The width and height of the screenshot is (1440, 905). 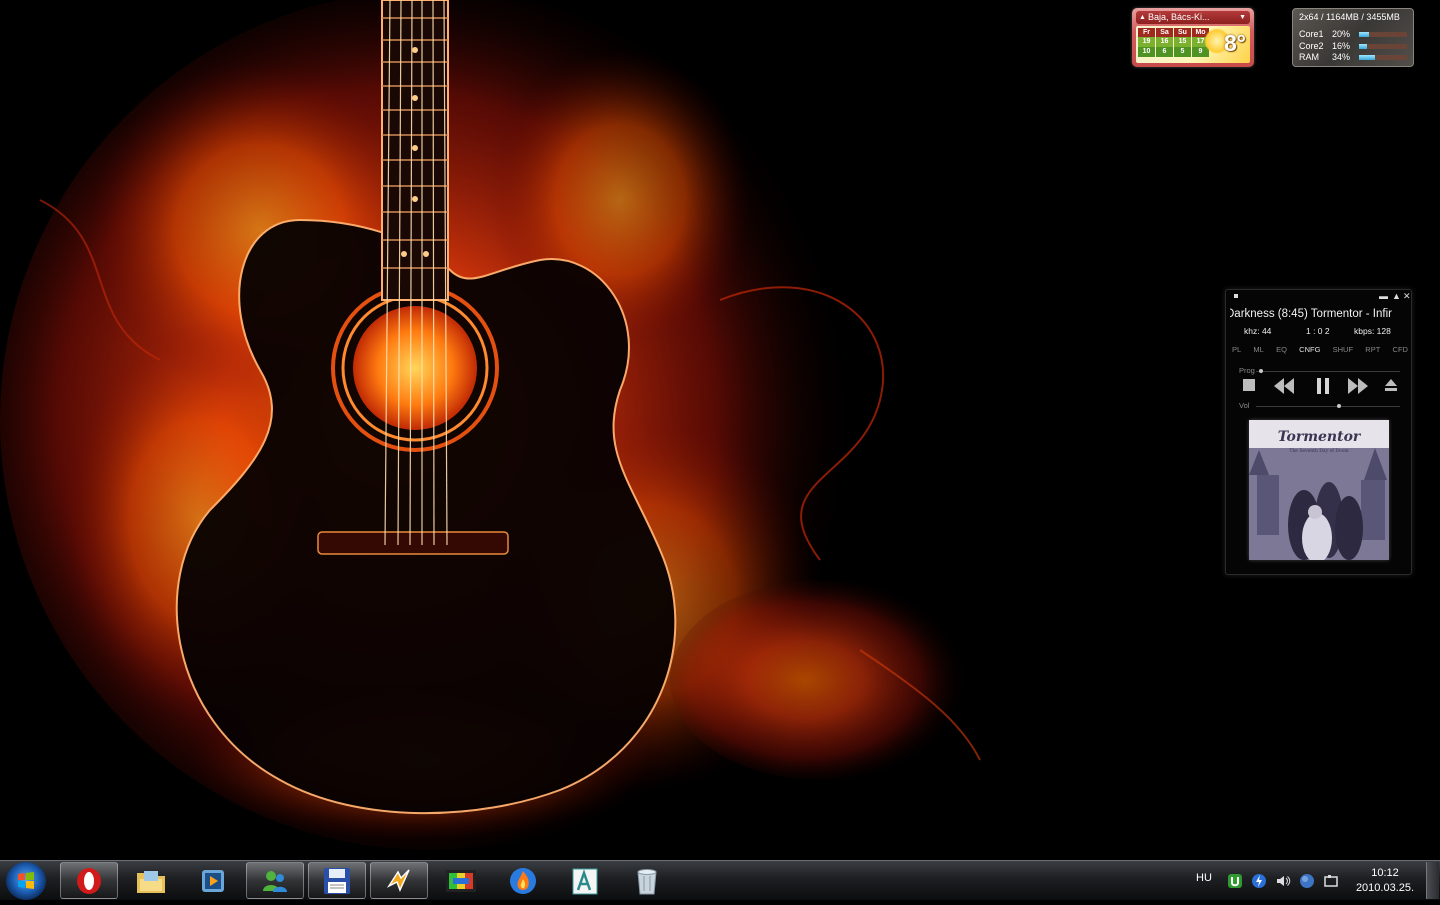 I want to click on taskbar-media-player, so click(x=213, y=880).